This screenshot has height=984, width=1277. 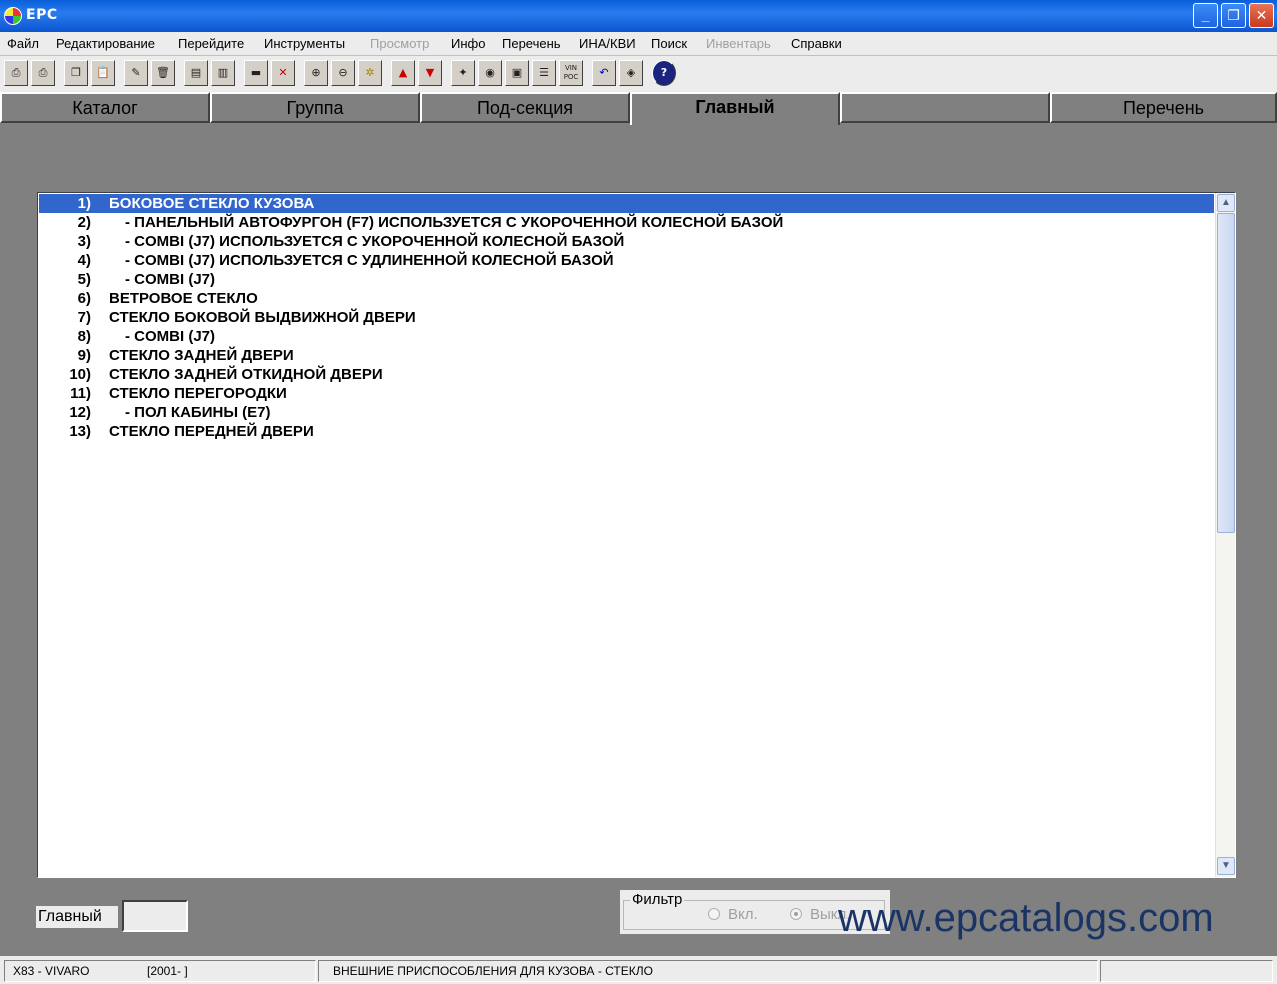 I want to click on menu-goto: Перейдите, so click(x=211, y=43).